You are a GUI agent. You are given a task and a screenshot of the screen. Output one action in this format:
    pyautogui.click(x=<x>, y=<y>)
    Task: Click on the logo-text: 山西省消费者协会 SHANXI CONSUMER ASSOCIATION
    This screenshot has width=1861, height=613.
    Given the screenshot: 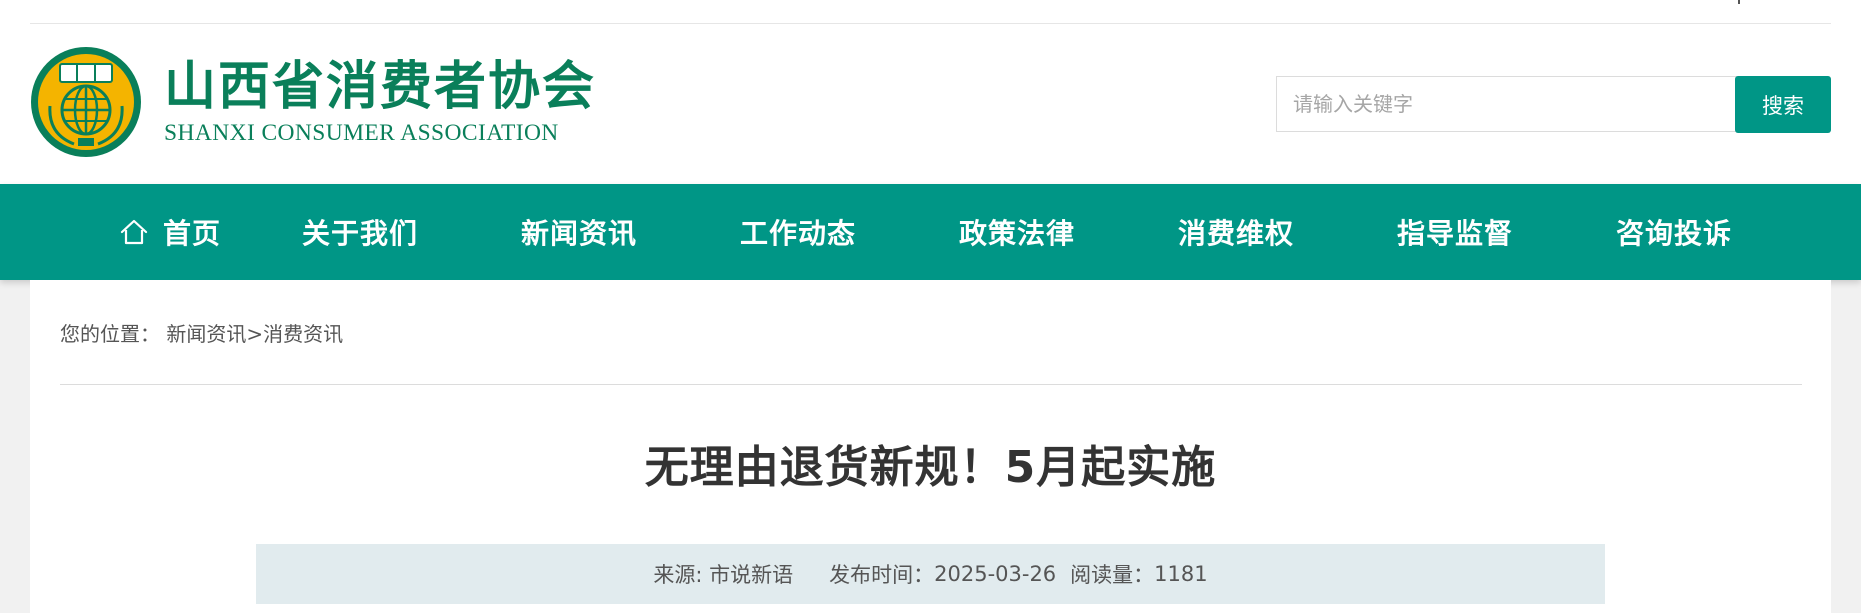 What is the action you would take?
    pyautogui.click(x=380, y=102)
    